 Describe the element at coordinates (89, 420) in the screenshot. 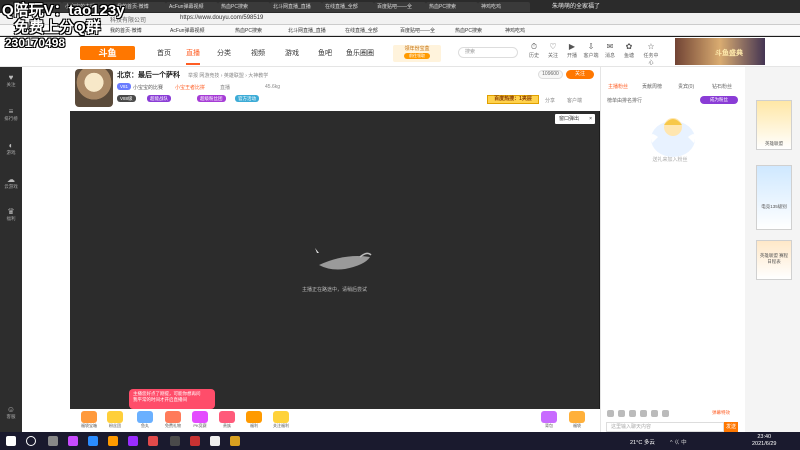

I see `gift-item: 福袋宝箱` at that location.